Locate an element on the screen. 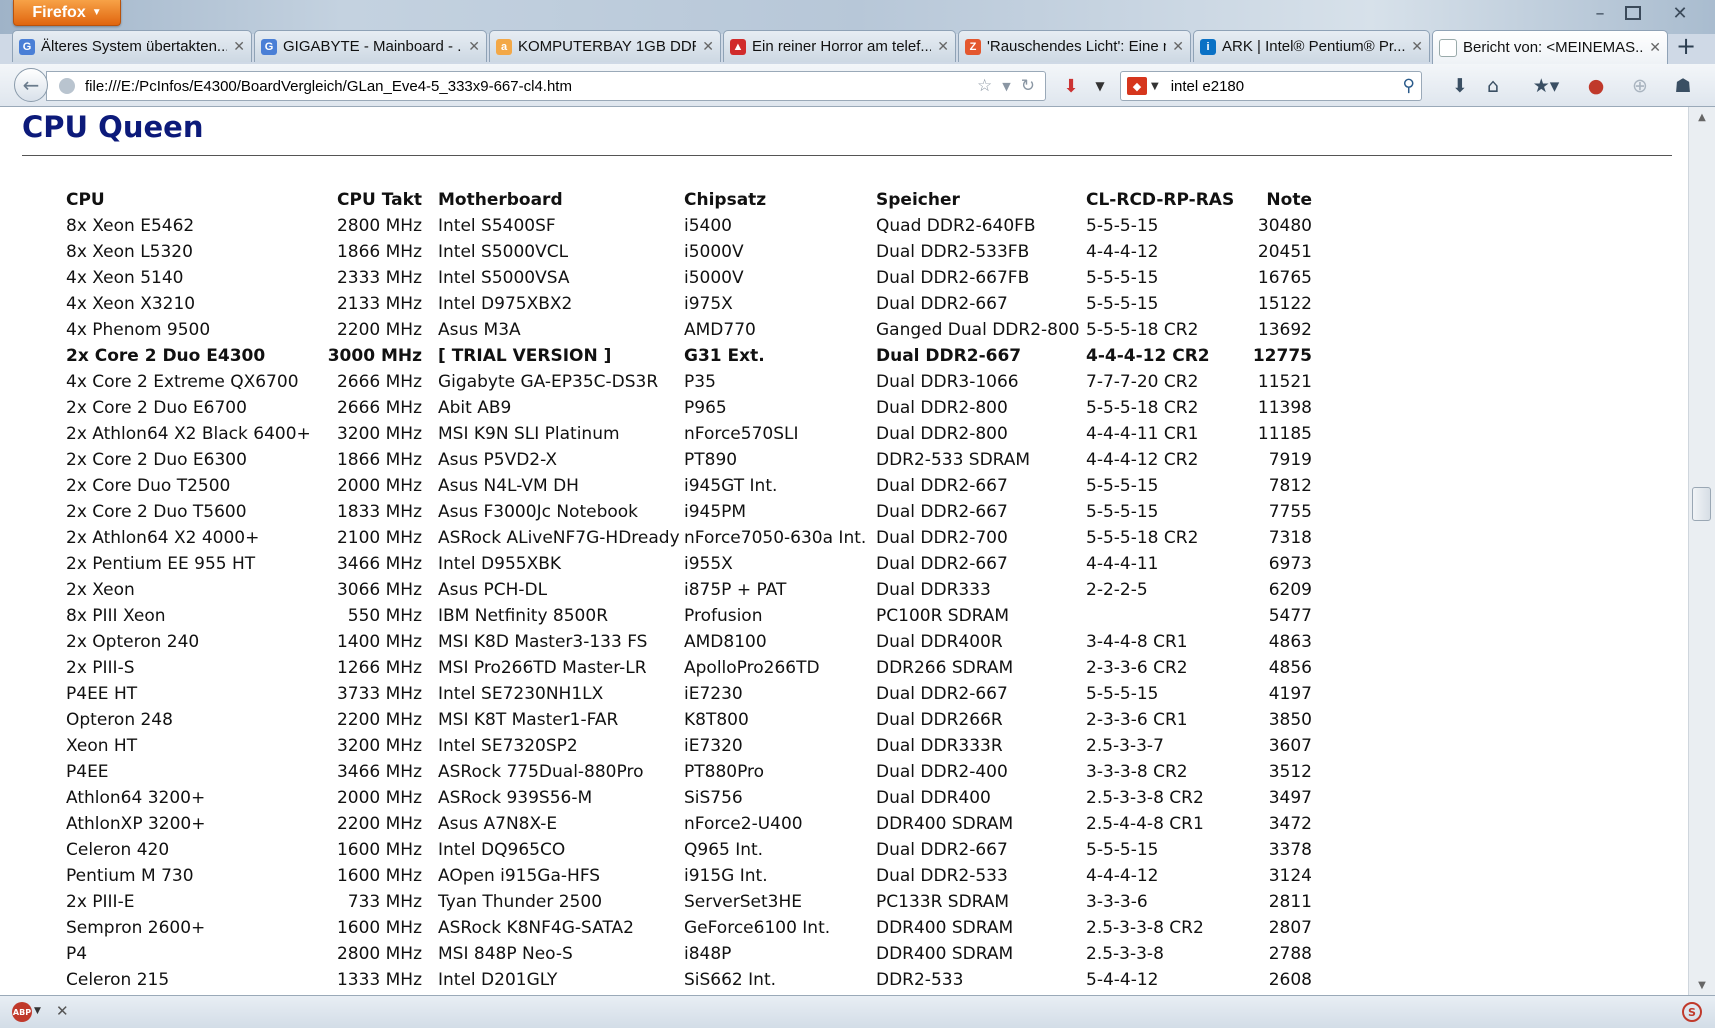 The width and height of the screenshot is (1715, 1028). scroll-down-arrow-icon: ▼ is located at coordinates (1702, 985).